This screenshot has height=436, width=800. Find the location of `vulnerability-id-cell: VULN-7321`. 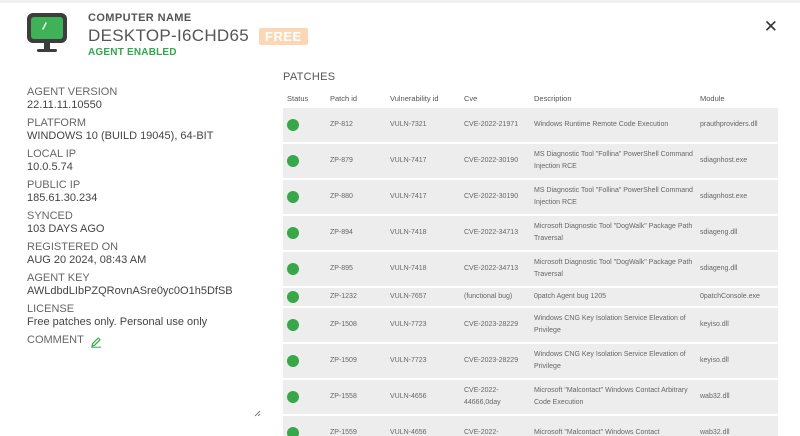

vulnerability-id-cell: VULN-7321 is located at coordinates (408, 124).